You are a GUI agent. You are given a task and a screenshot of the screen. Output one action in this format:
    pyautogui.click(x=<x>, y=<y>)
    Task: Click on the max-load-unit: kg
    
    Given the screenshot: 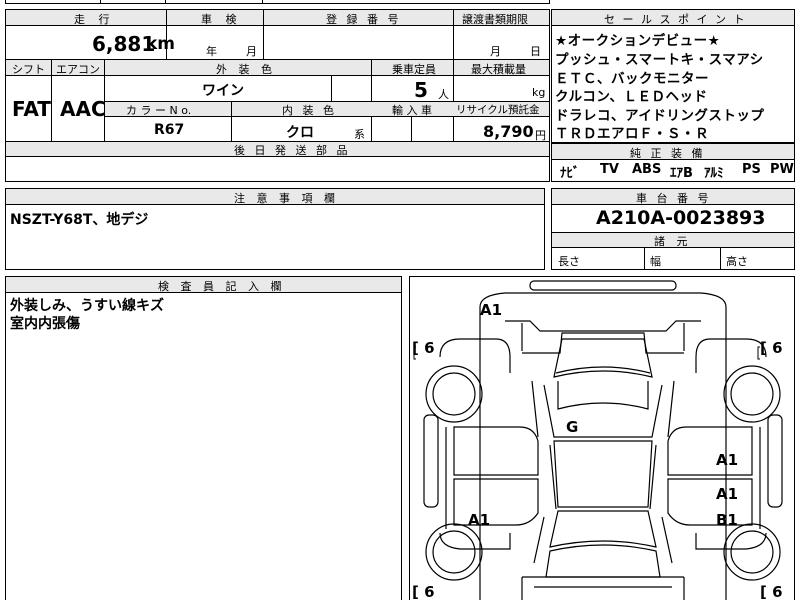 What is the action you would take?
    pyautogui.click(x=539, y=92)
    